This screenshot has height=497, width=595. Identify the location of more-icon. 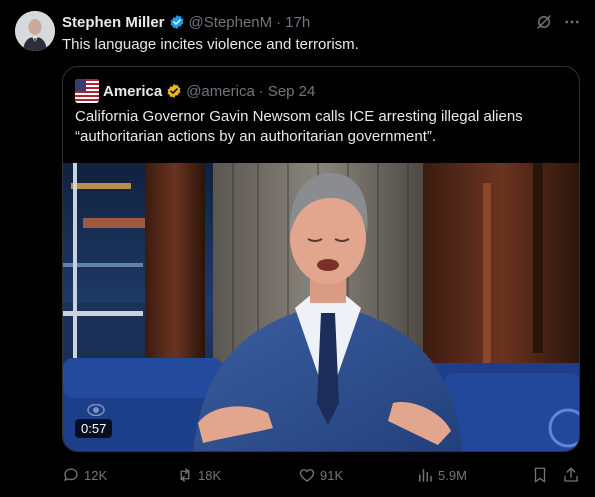
(572, 22).